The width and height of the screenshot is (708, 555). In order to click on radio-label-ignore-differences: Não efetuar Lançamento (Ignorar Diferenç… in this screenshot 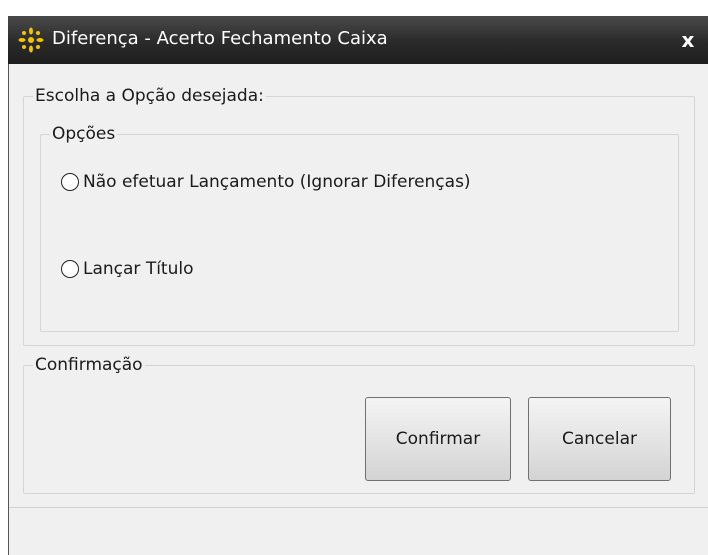, I will do `click(277, 182)`.